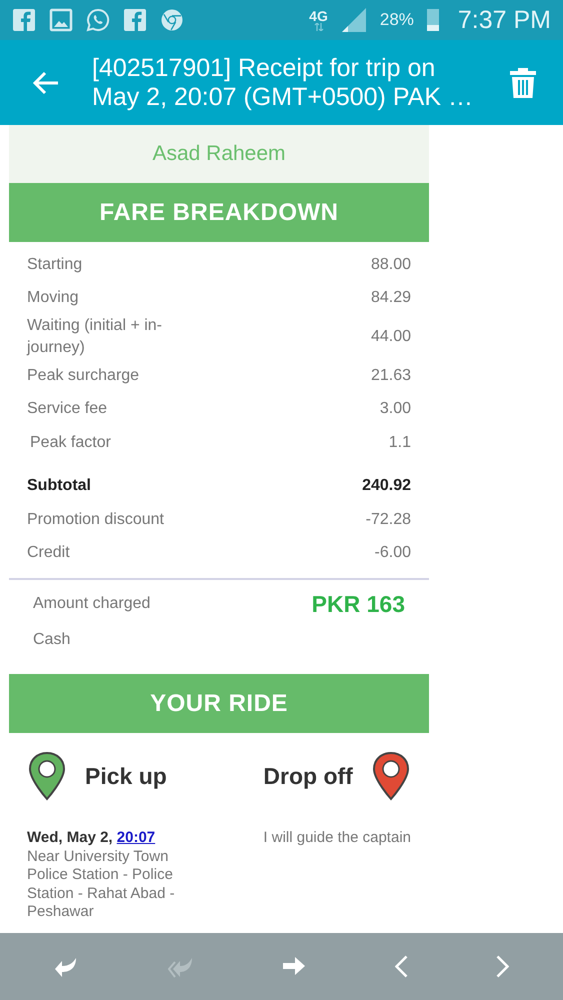  What do you see at coordinates (392, 553) in the screenshot?
I see `fare-value: -6.00` at bounding box center [392, 553].